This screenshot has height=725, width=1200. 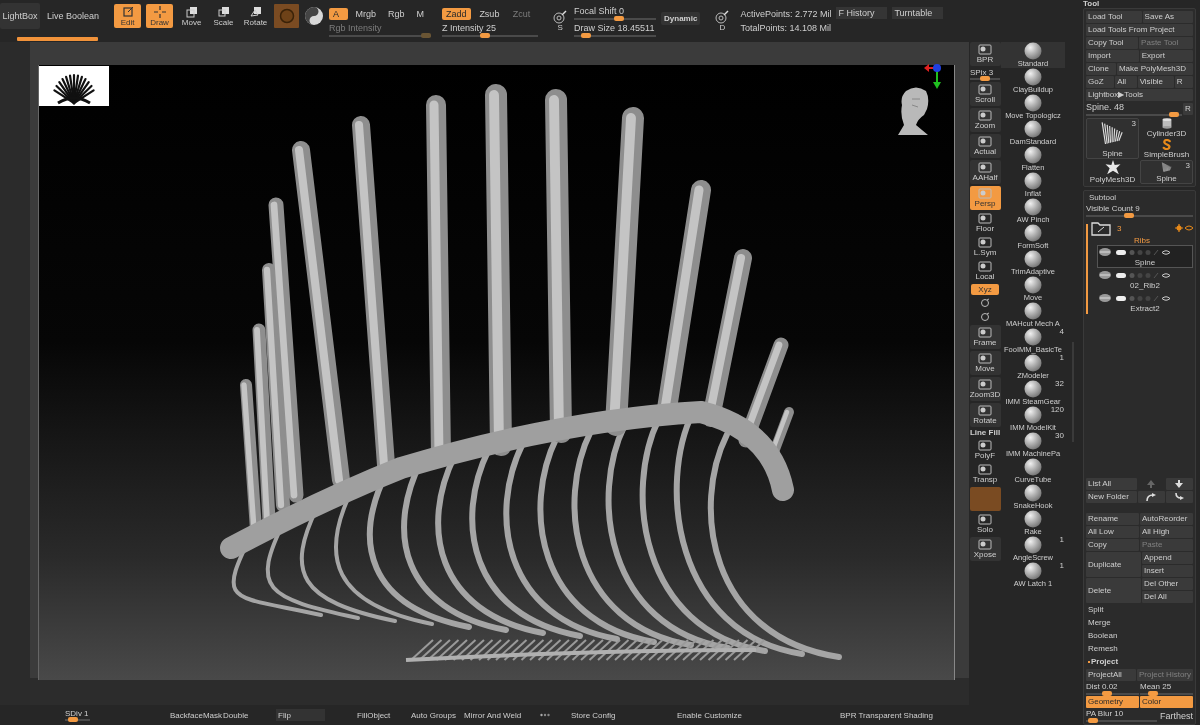 I want to click on farthest-button: Farthest, so click(x=1175, y=715).